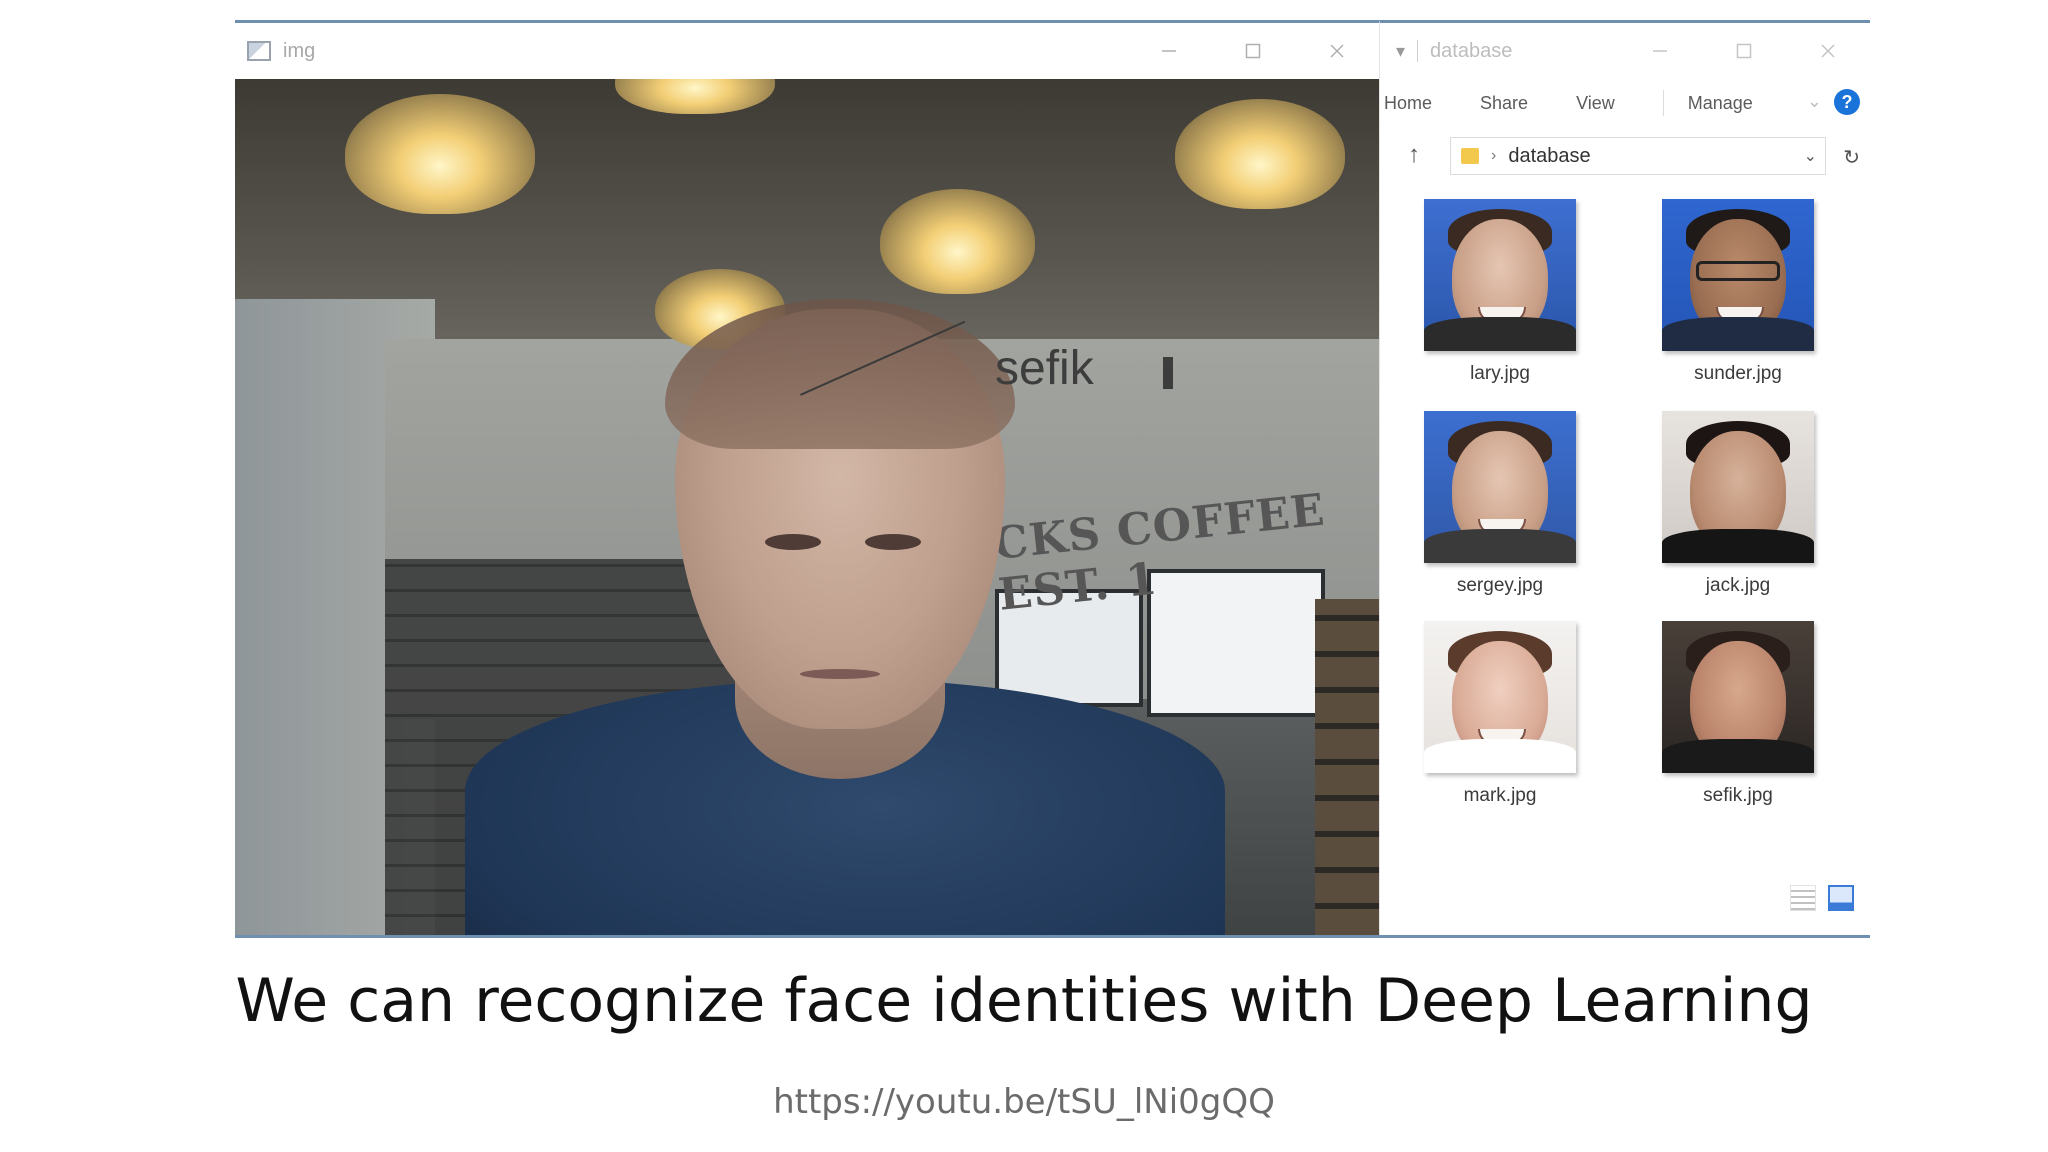 The height and width of the screenshot is (1152, 2048). What do you see at coordinates (1851, 157) in the screenshot?
I see `refresh-icon: ↻` at bounding box center [1851, 157].